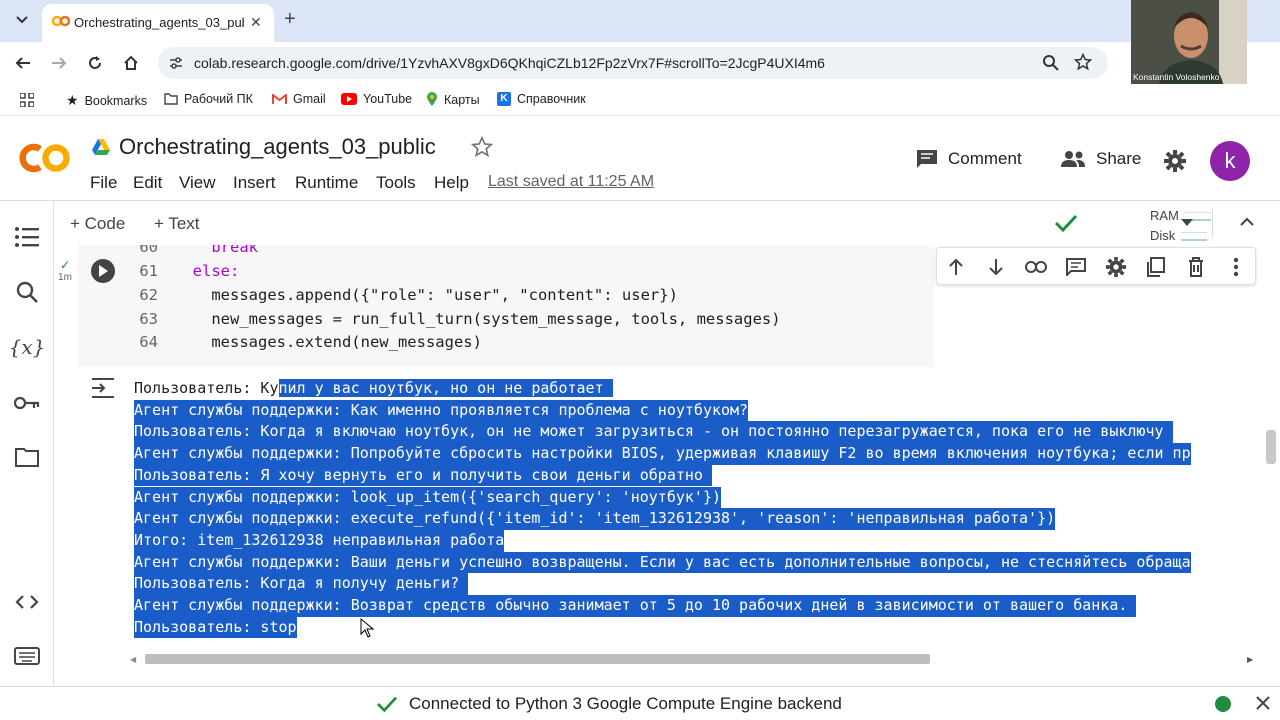 The image size is (1280, 720). What do you see at coordinates (65, 277) in the screenshot?
I see `cell-duration: 1m` at bounding box center [65, 277].